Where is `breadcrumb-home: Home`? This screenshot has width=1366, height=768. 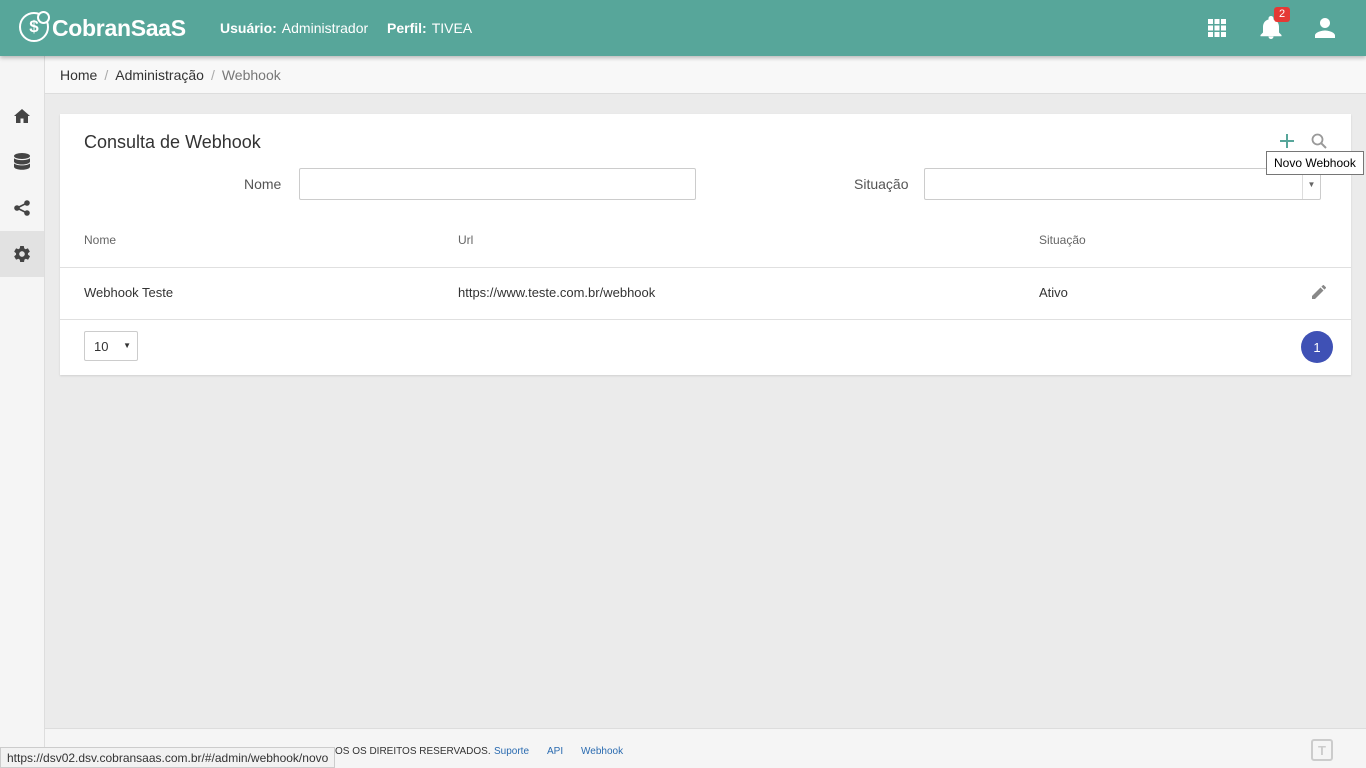
breadcrumb-home: Home is located at coordinates (78, 75).